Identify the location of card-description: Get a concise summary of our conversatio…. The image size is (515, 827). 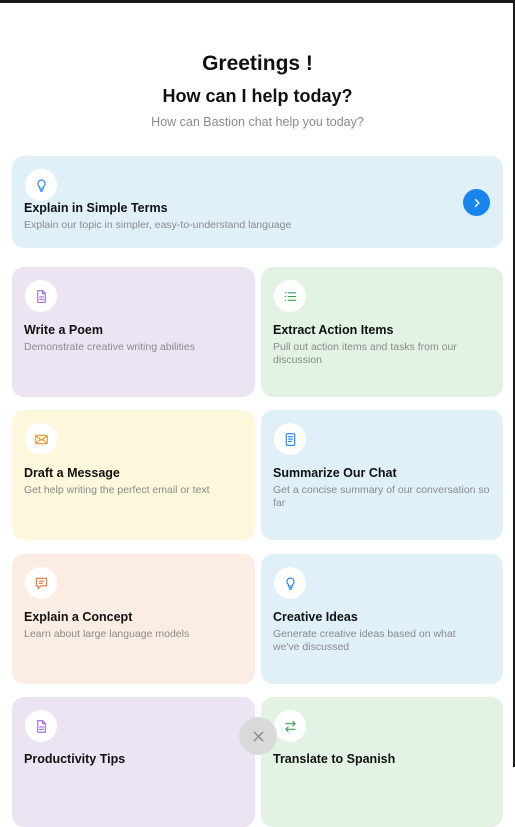
(381, 496).